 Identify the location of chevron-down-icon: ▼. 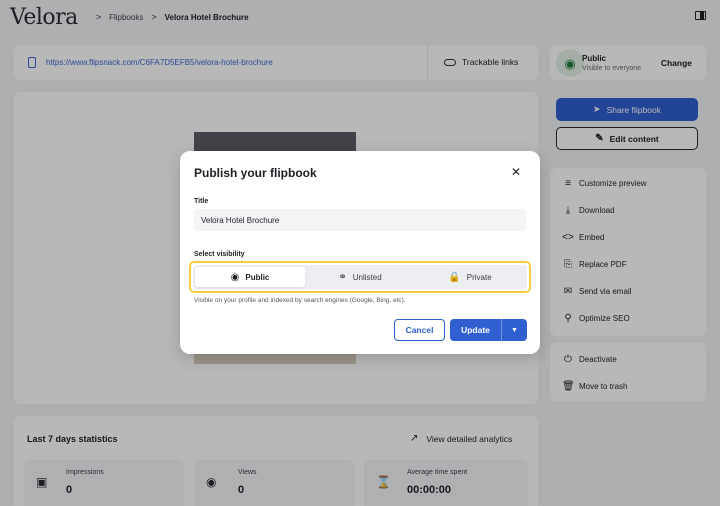
(514, 330).